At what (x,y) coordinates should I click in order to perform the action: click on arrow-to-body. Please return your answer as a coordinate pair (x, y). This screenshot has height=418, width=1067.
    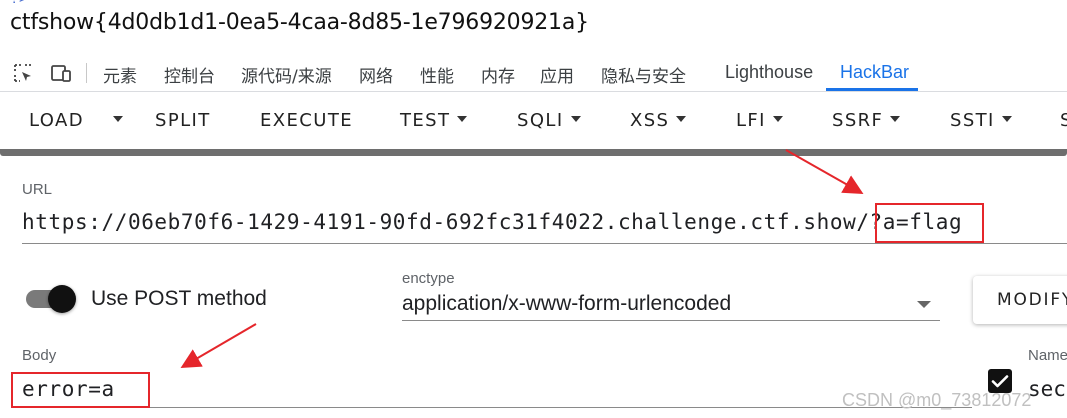
    Looking at the image, I should click on (218, 346).